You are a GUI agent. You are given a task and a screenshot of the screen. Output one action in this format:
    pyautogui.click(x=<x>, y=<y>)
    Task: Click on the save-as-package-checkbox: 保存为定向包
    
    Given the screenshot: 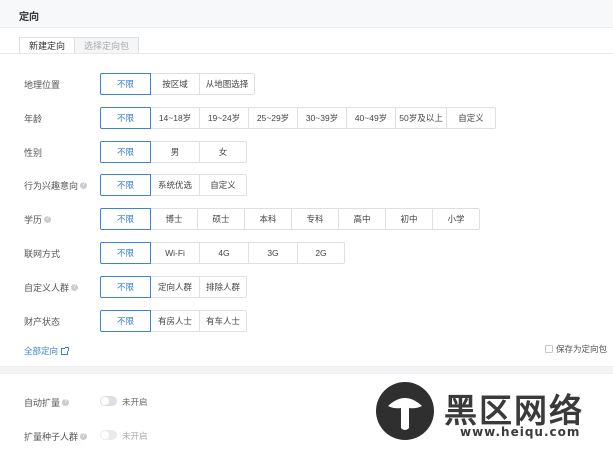 What is the action you would take?
    pyautogui.click(x=576, y=349)
    